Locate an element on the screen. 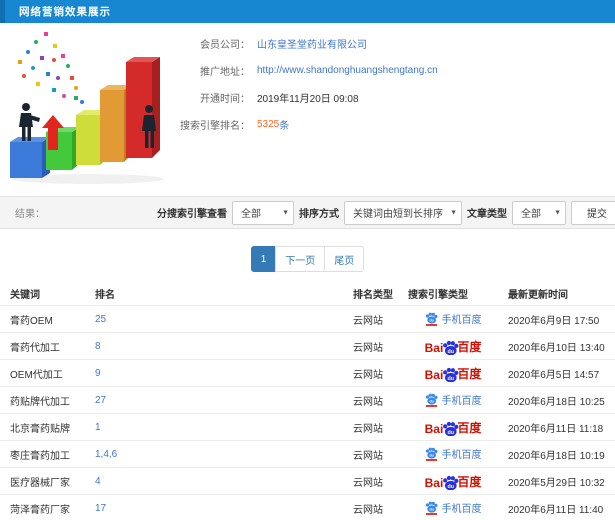 This screenshot has width=615, height=520. page-title: 网络营销效果展示 is located at coordinates (65, 12).